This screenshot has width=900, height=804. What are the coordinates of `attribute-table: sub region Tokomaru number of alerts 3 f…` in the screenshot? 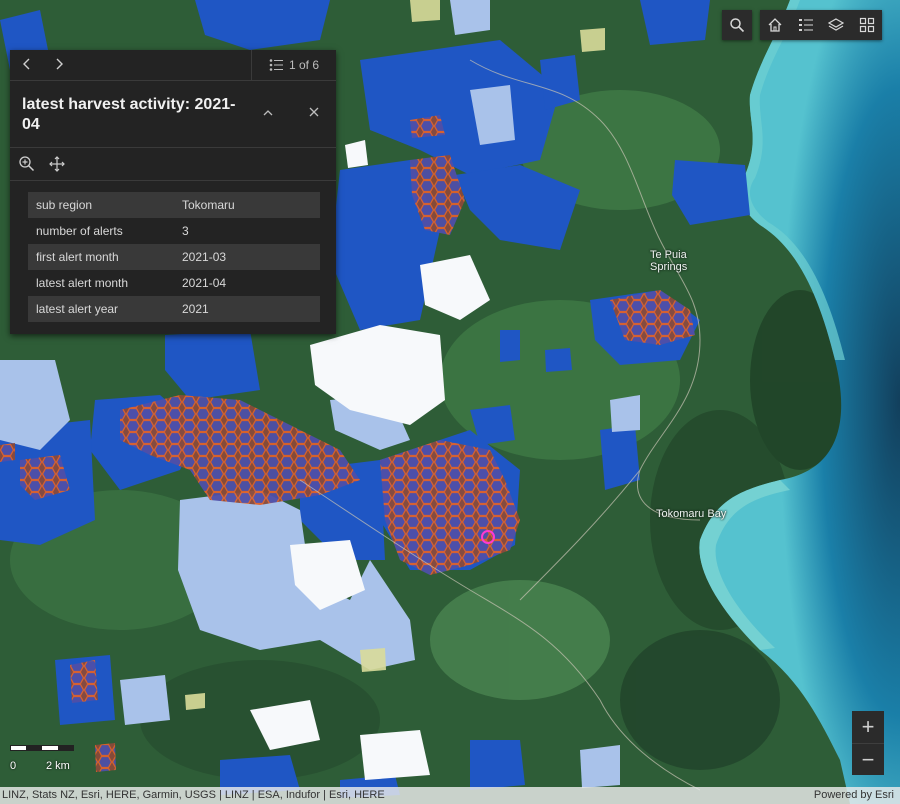 It's located at (174, 257).